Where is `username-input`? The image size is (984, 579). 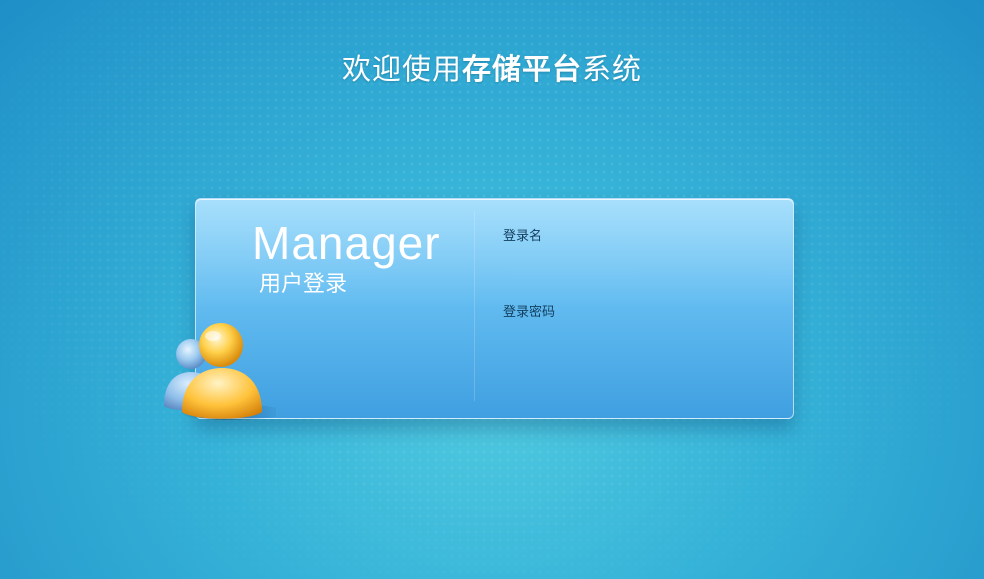
username-input is located at coordinates (627, 256).